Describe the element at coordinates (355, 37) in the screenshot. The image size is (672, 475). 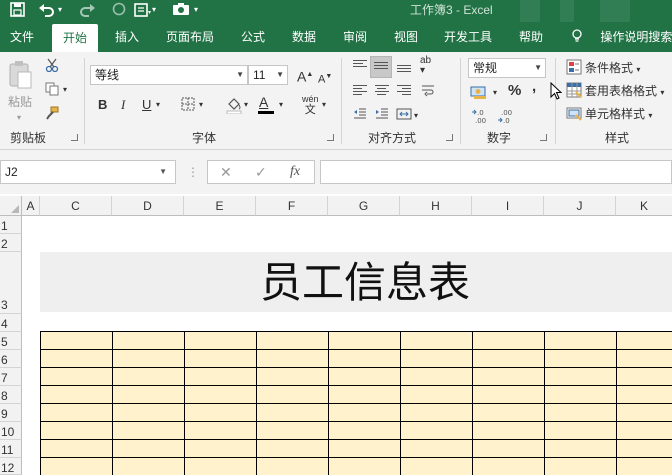
I see `tab-review: 审阅` at that location.